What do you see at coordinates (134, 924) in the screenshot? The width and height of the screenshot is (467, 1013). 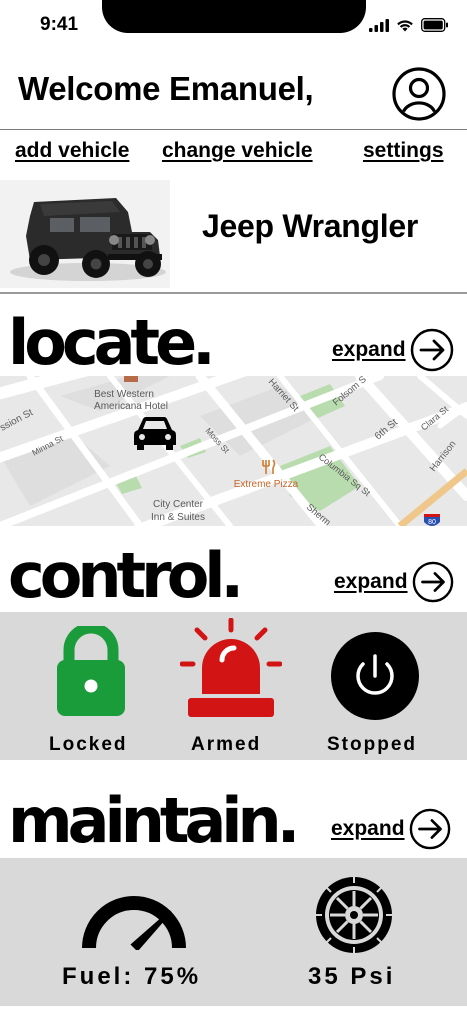 I see `fuel-gauge-icon` at bounding box center [134, 924].